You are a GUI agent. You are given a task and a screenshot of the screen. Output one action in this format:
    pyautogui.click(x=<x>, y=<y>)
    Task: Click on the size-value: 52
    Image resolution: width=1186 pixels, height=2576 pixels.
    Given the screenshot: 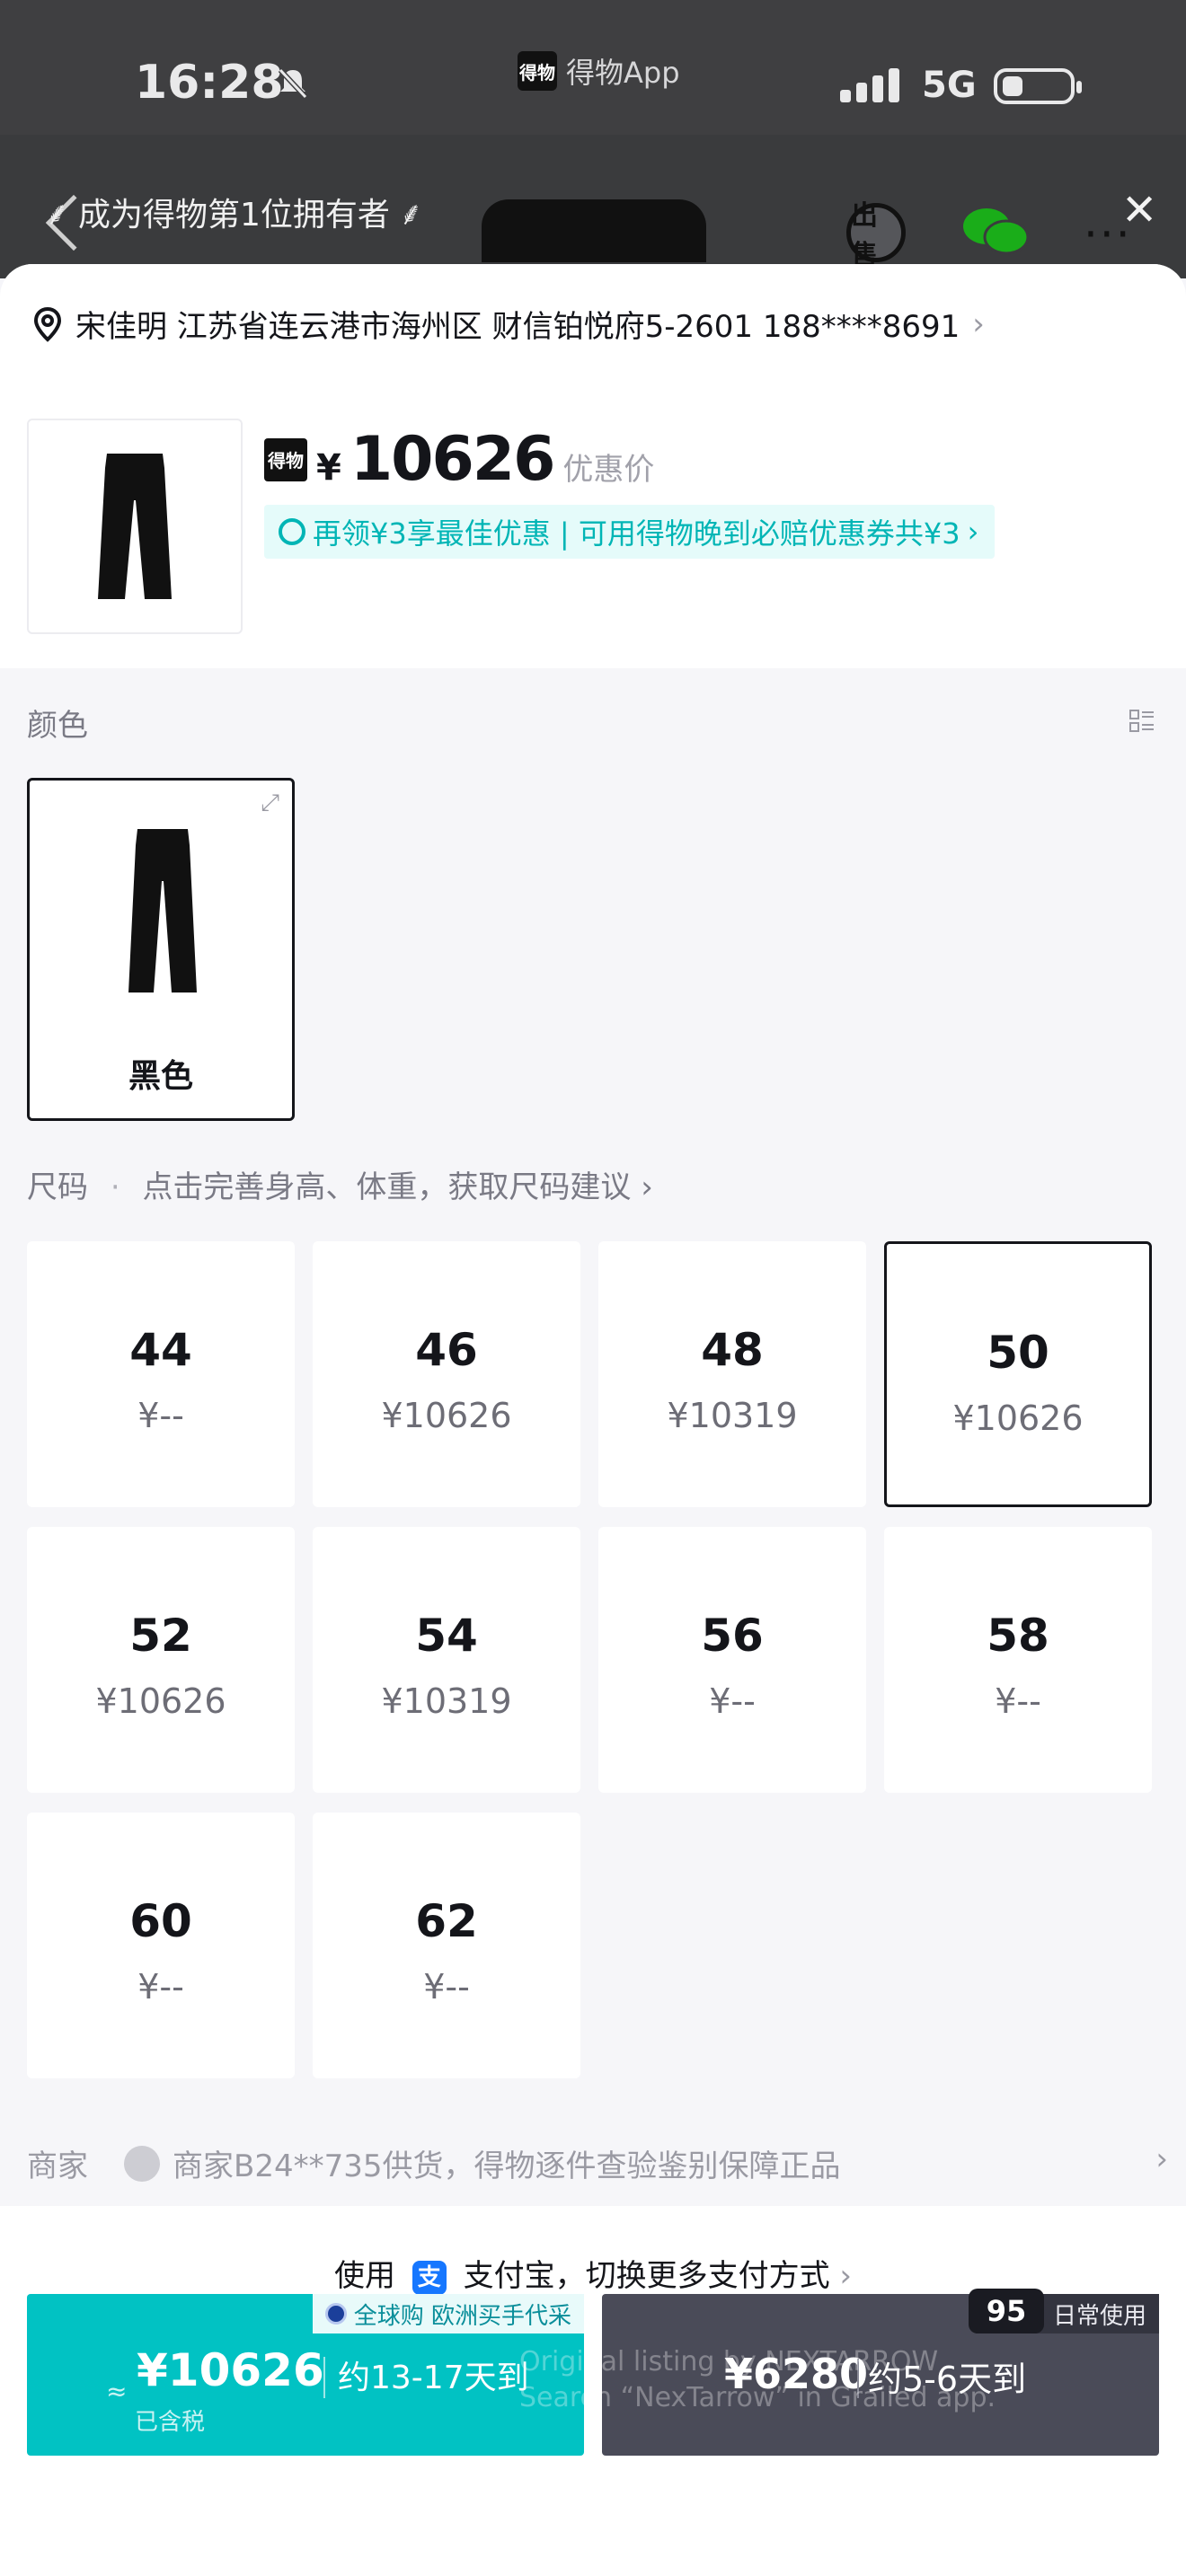 What is the action you would take?
    pyautogui.click(x=160, y=1636)
    